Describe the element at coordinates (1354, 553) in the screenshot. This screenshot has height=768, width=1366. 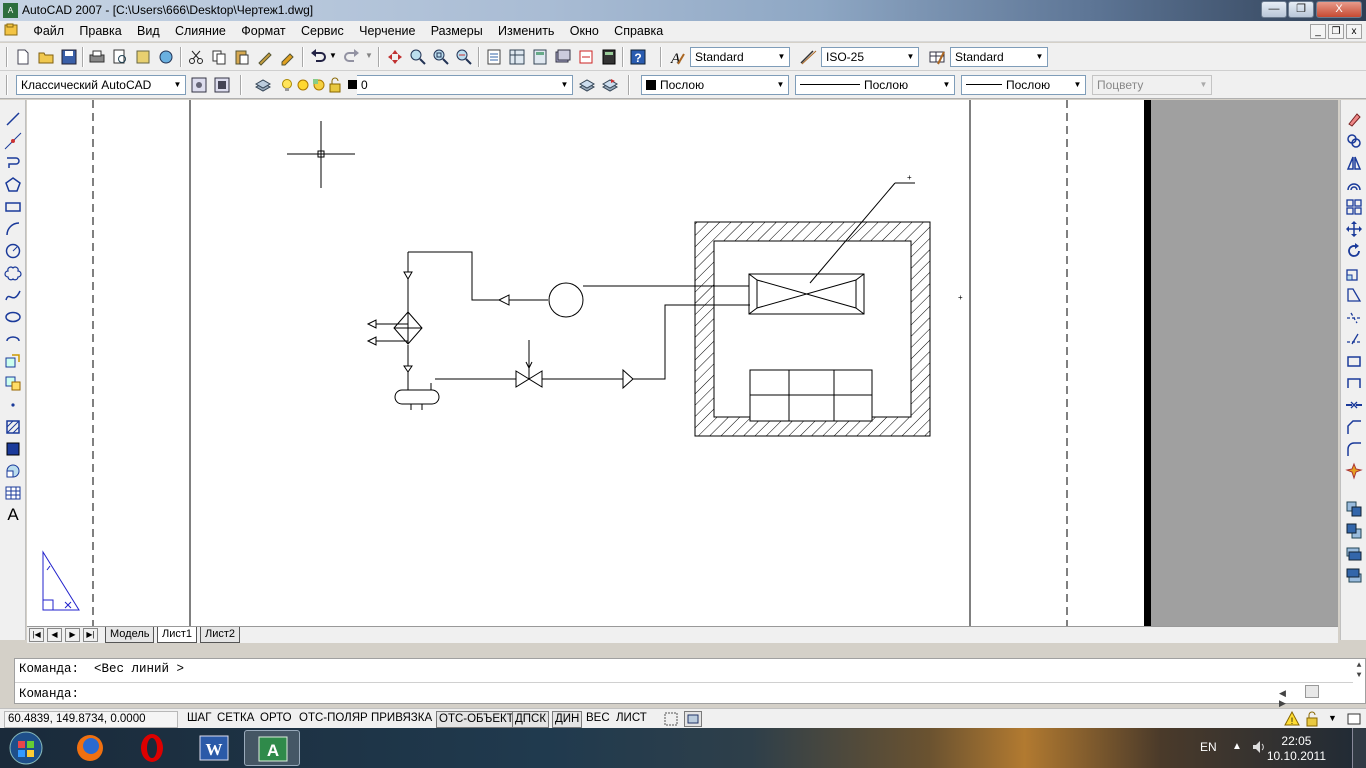
I see `bring-above-icon` at that location.